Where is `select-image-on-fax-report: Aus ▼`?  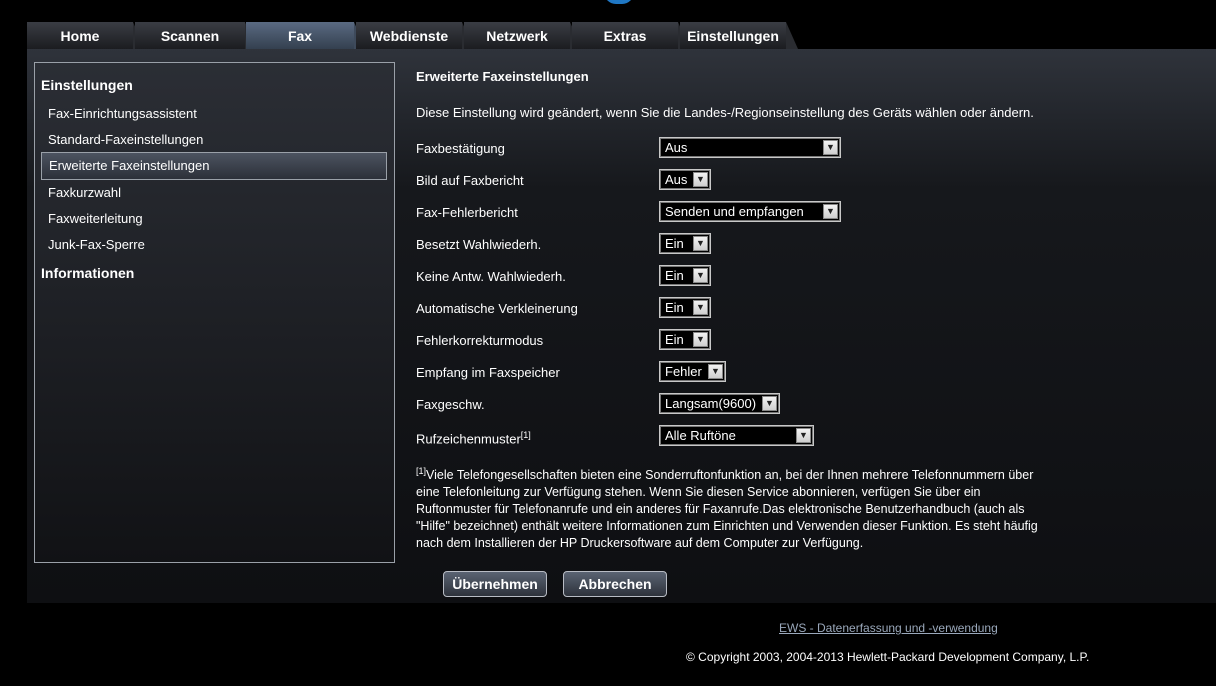
select-image-on-fax-report: Aus ▼ is located at coordinates (685, 179).